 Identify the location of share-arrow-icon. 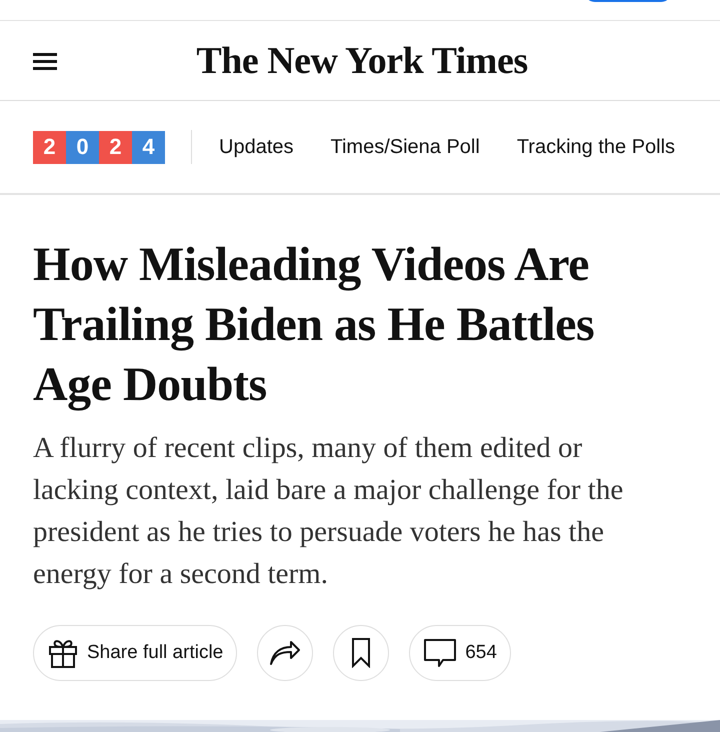
(285, 653).